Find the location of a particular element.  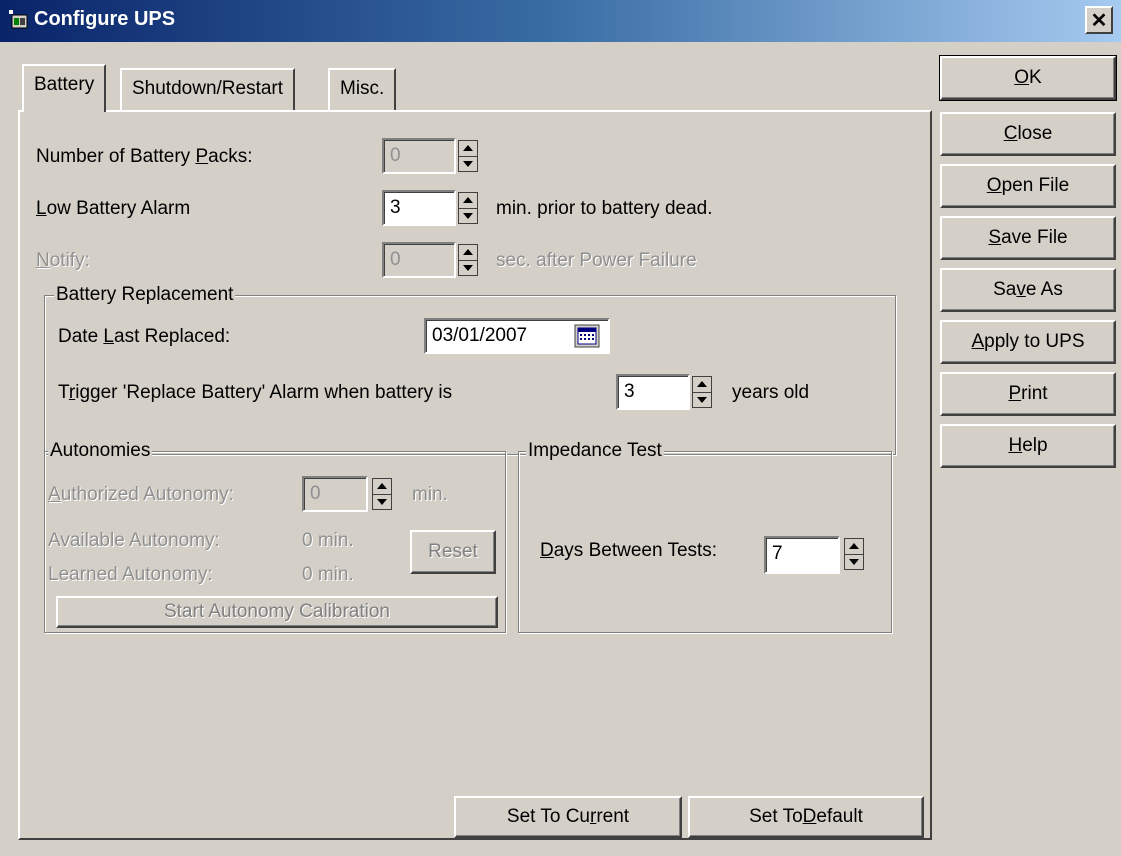

save-as-button: Sa v e As is located at coordinates (1028, 290).